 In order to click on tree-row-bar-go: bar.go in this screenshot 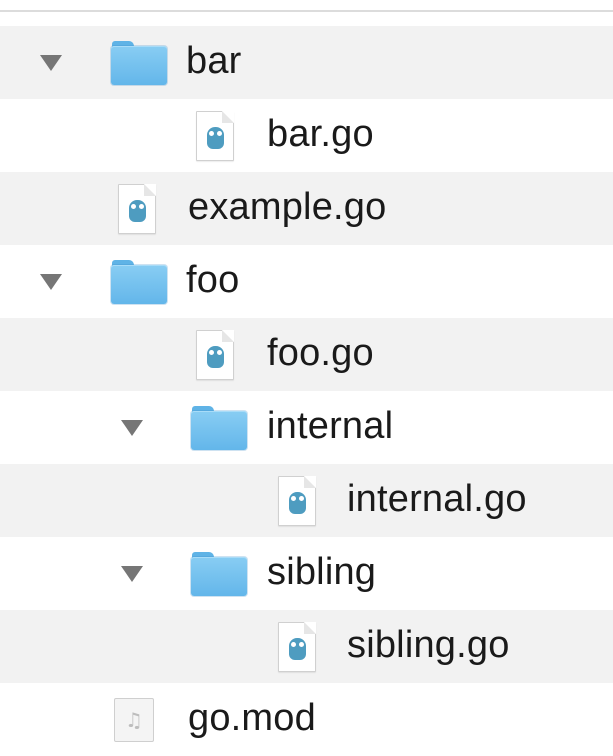, I will do `click(306, 135)`.